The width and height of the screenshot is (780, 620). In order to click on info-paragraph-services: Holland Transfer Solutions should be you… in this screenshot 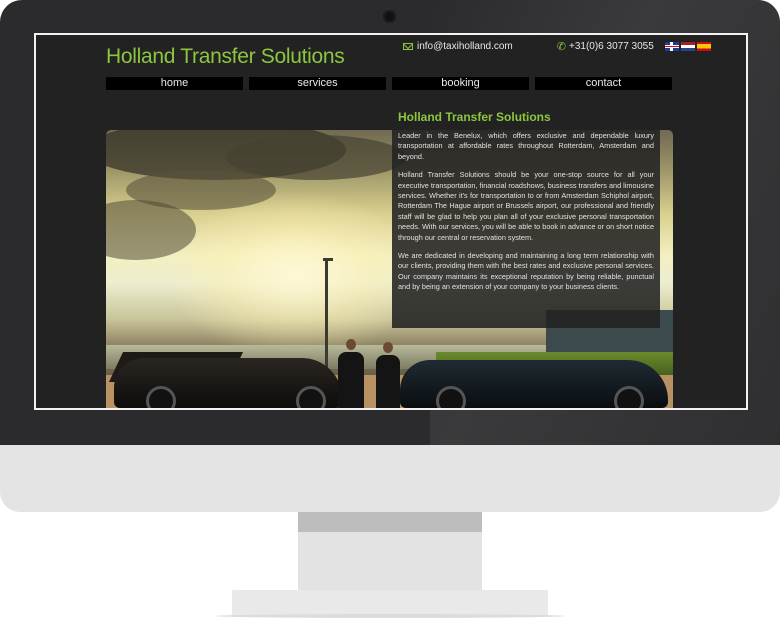, I will do `click(526, 206)`.